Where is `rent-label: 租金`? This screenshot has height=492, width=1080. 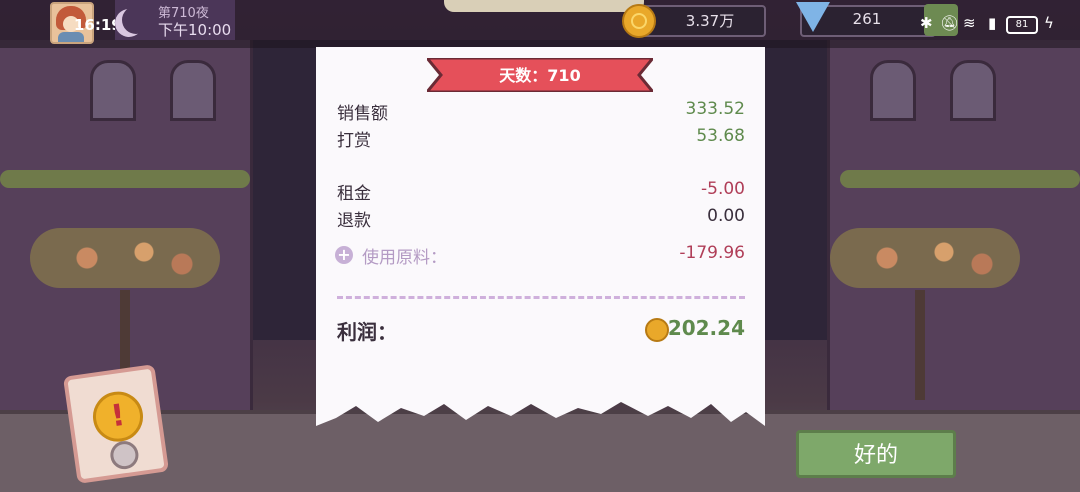
rent-label: 租金 is located at coordinates (354, 194).